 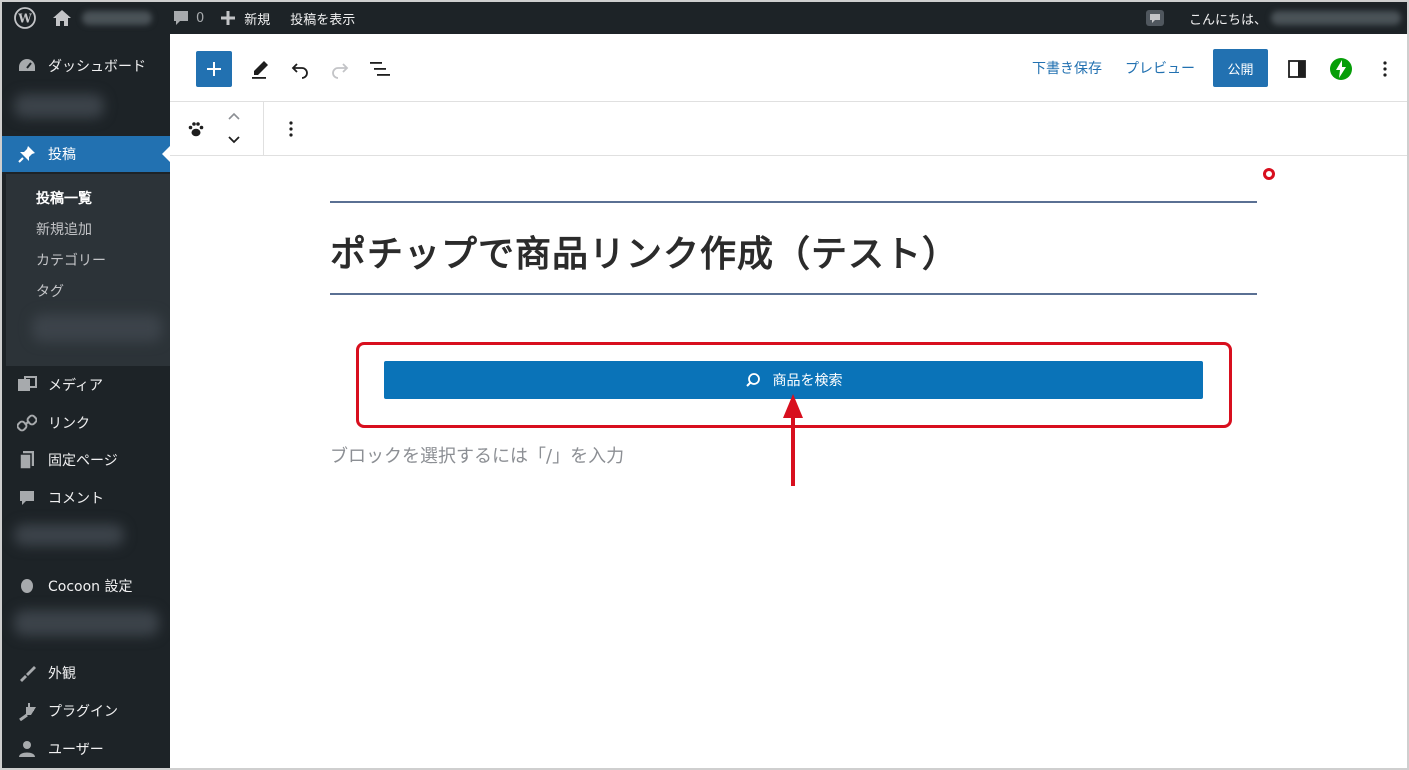 What do you see at coordinates (788, 68) in the screenshot?
I see `editor-header: 下書き保存 プレビュー 公開` at bounding box center [788, 68].